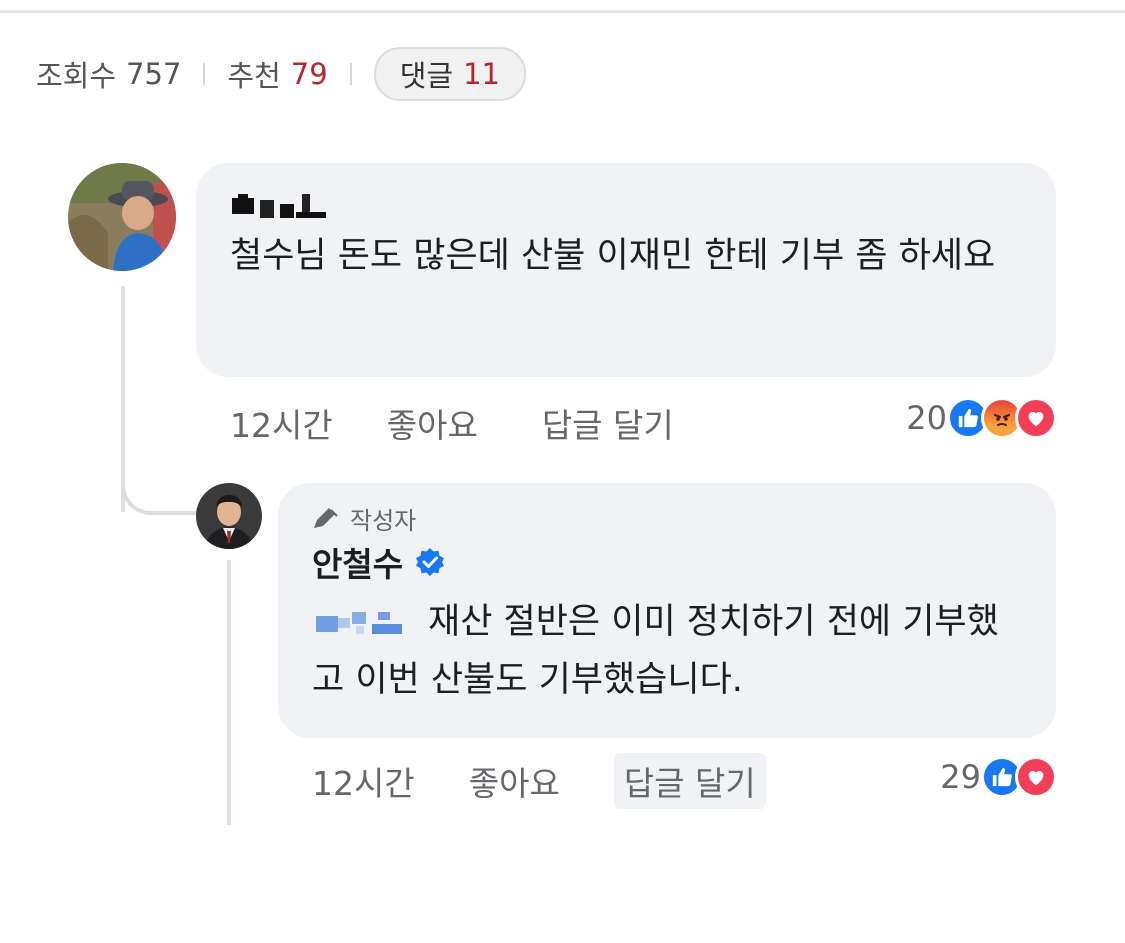  Describe the element at coordinates (998, 777) in the screenshot. I see `reaction-summary: 29` at that location.